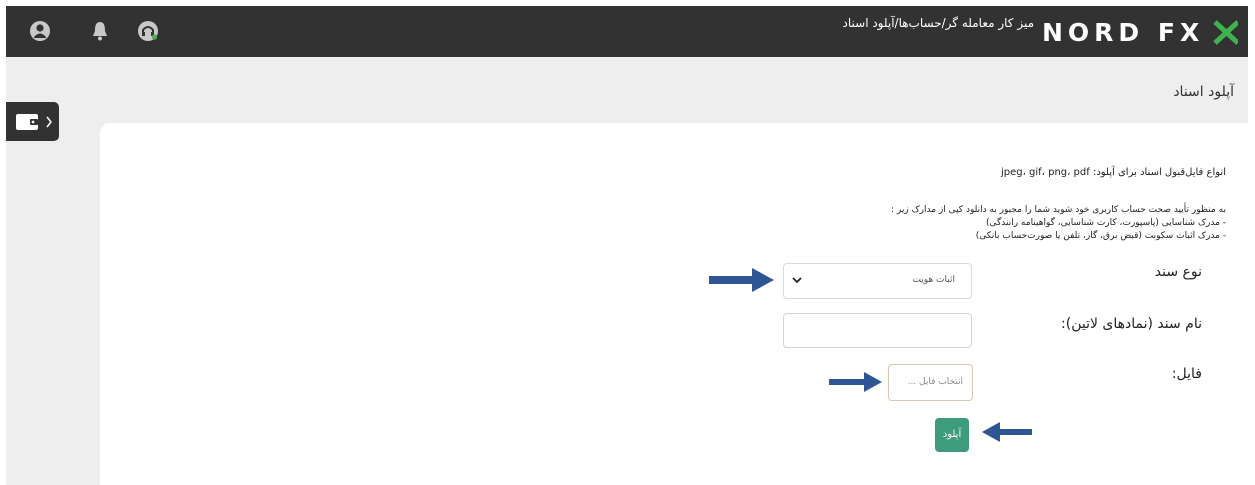 This screenshot has width=1255, height=485. I want to click on upload-button: آپلود, so click(952, 435).